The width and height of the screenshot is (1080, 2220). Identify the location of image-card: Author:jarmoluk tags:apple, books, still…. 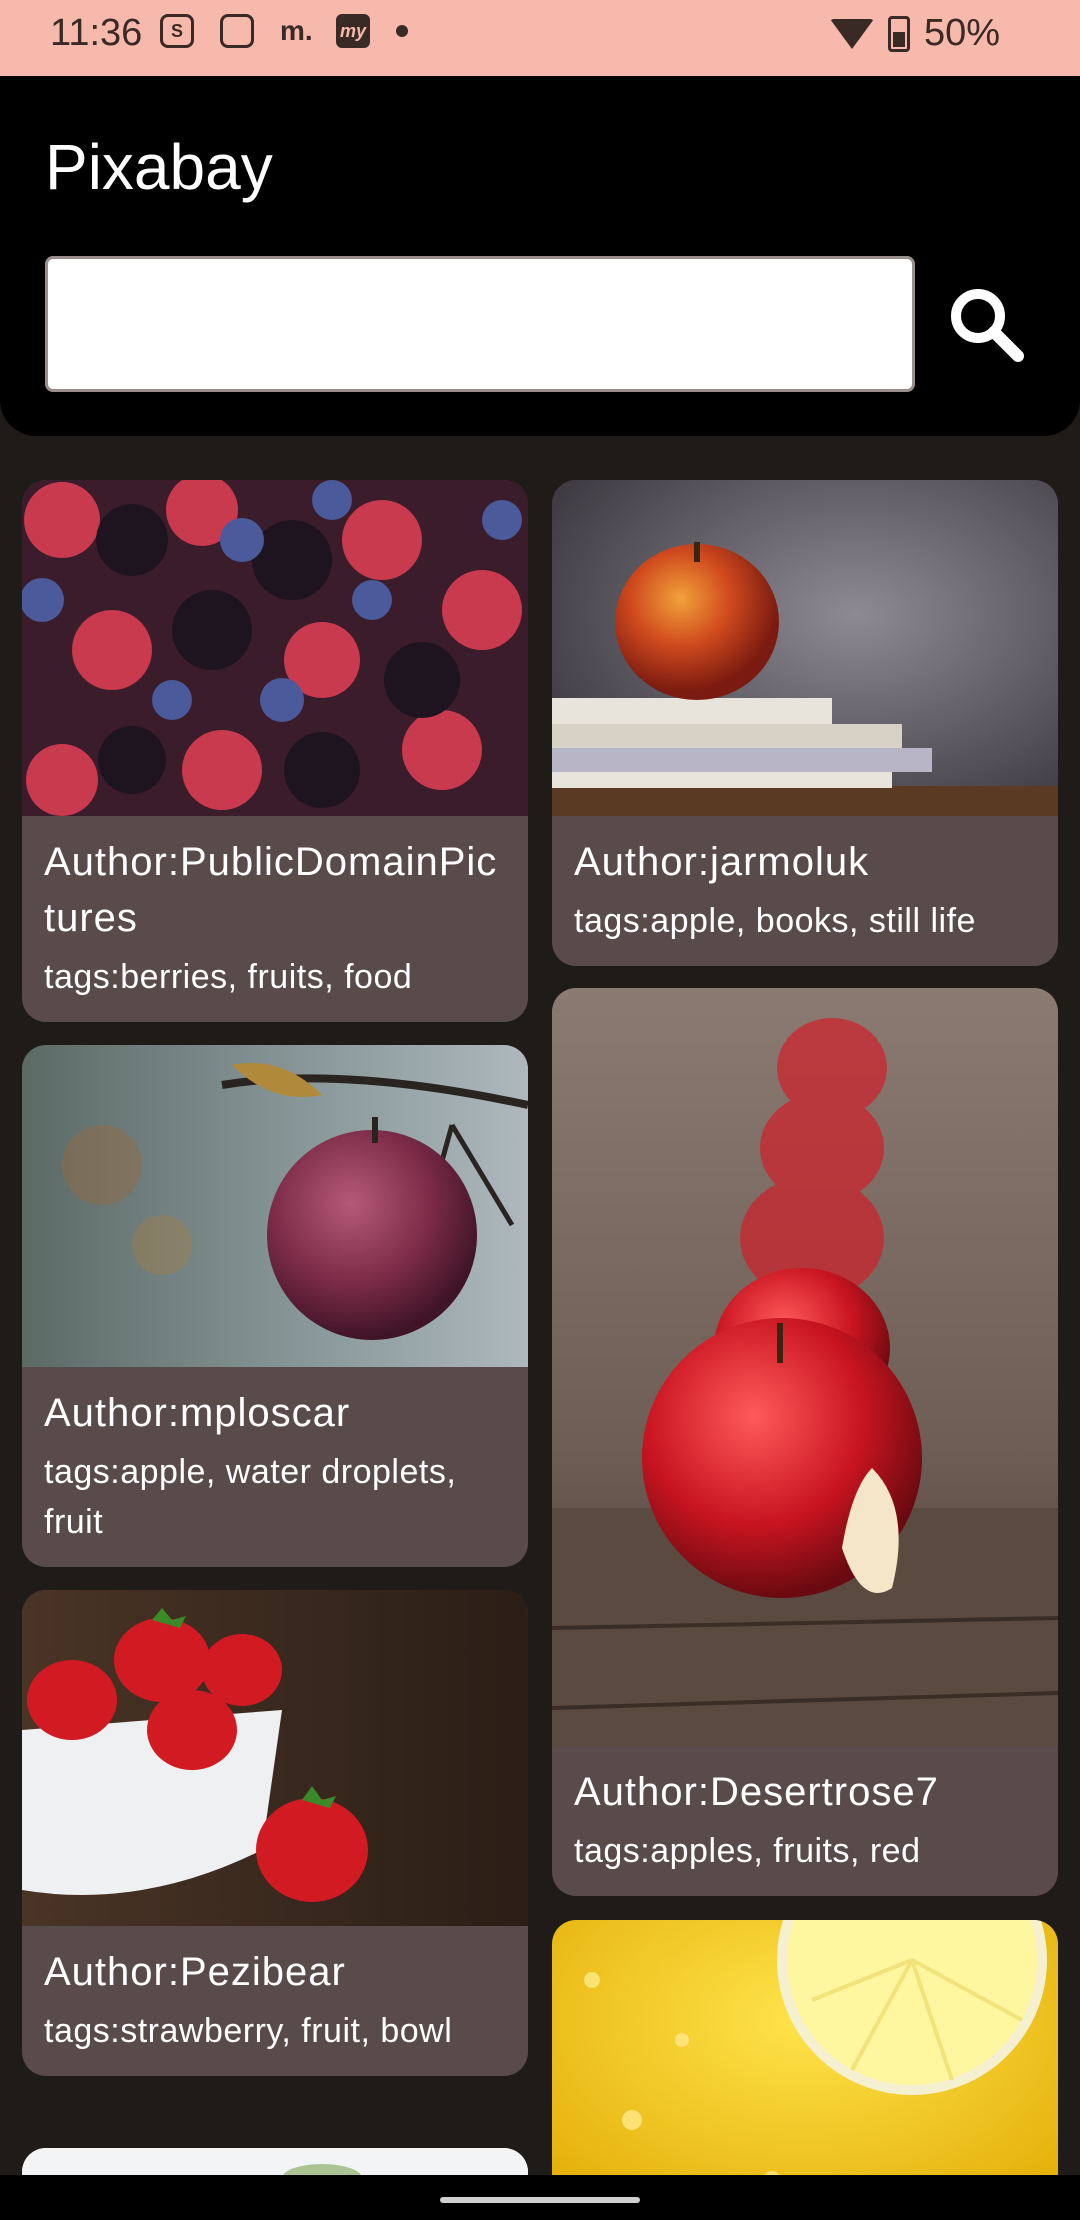
(805, 723).